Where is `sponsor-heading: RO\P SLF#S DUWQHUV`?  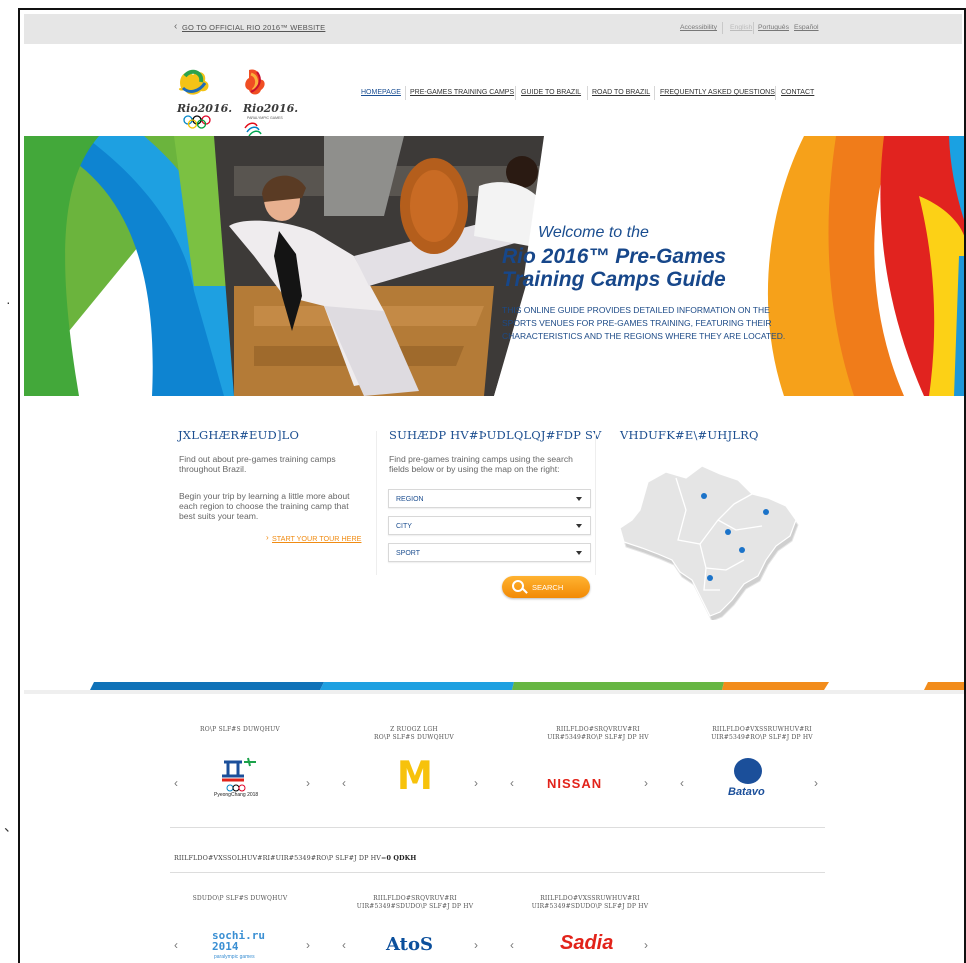 sponsor-heading: RO\P SLF#S DUWQHUV is located at coordinates (240, 729).